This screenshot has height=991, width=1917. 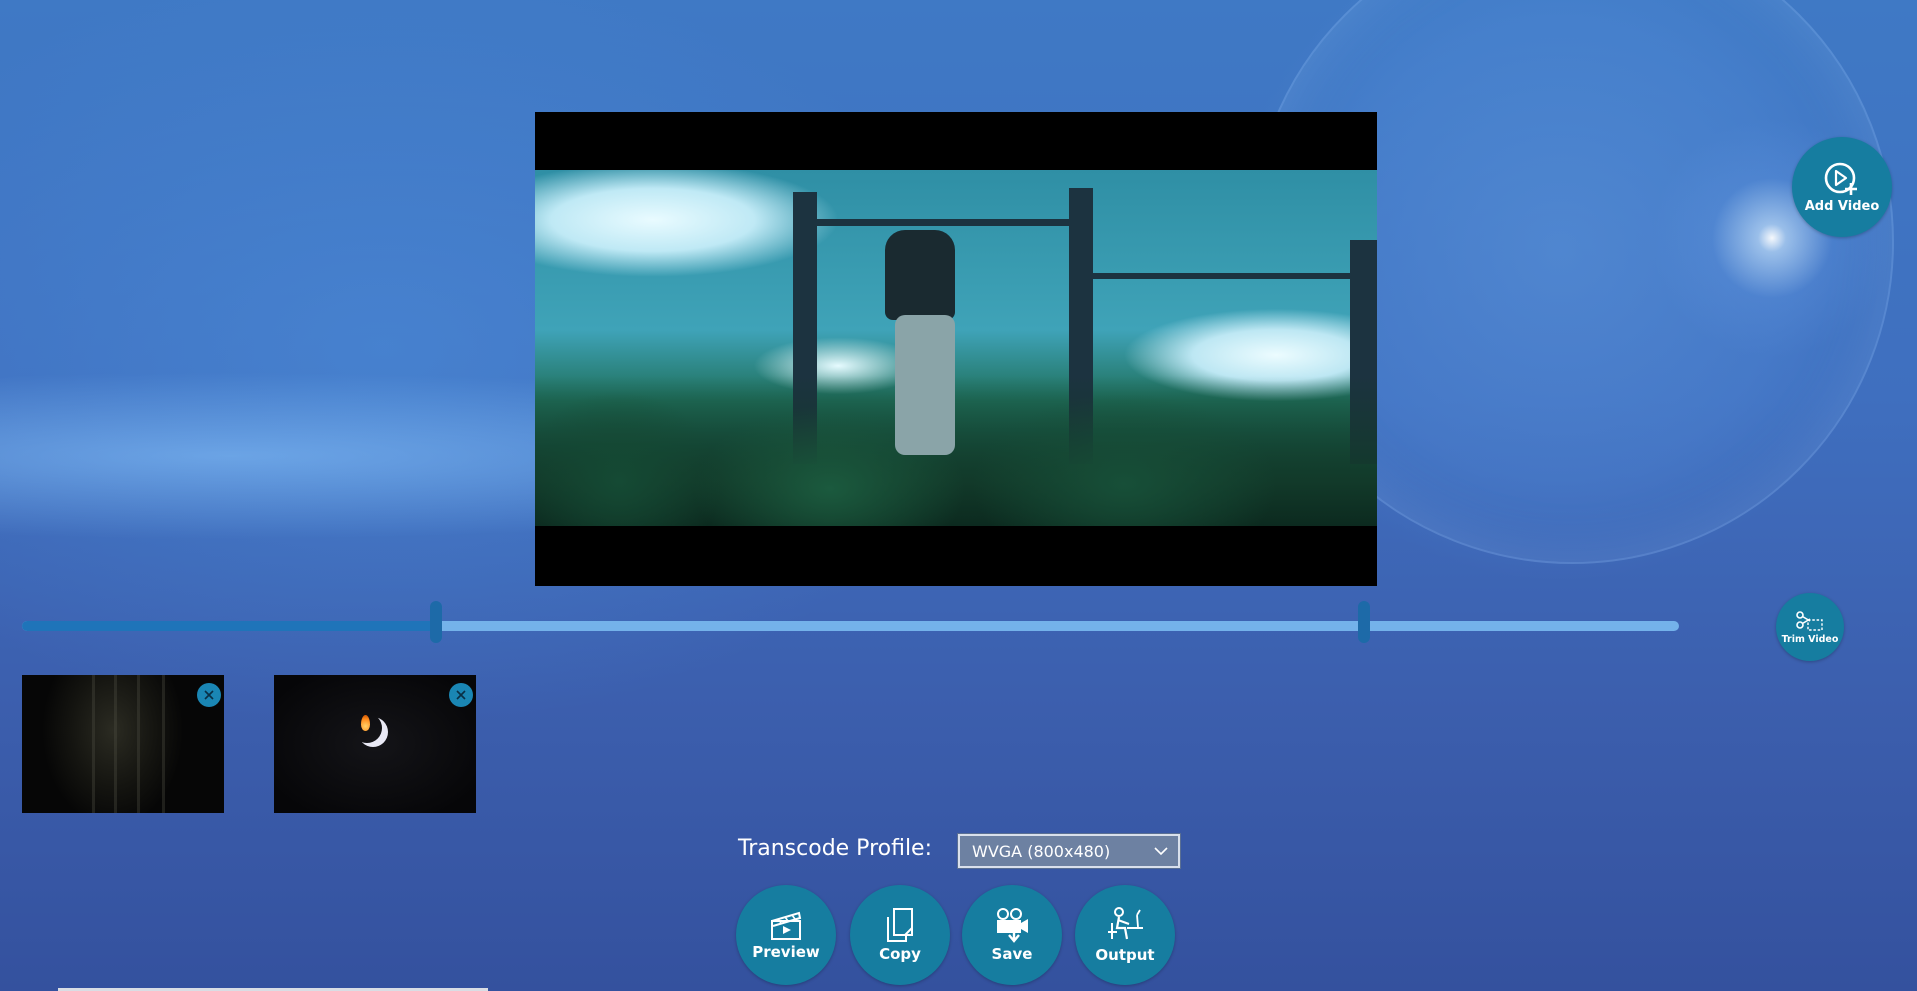 I want to click on output-button: Output, so click(x=1125, y=935).